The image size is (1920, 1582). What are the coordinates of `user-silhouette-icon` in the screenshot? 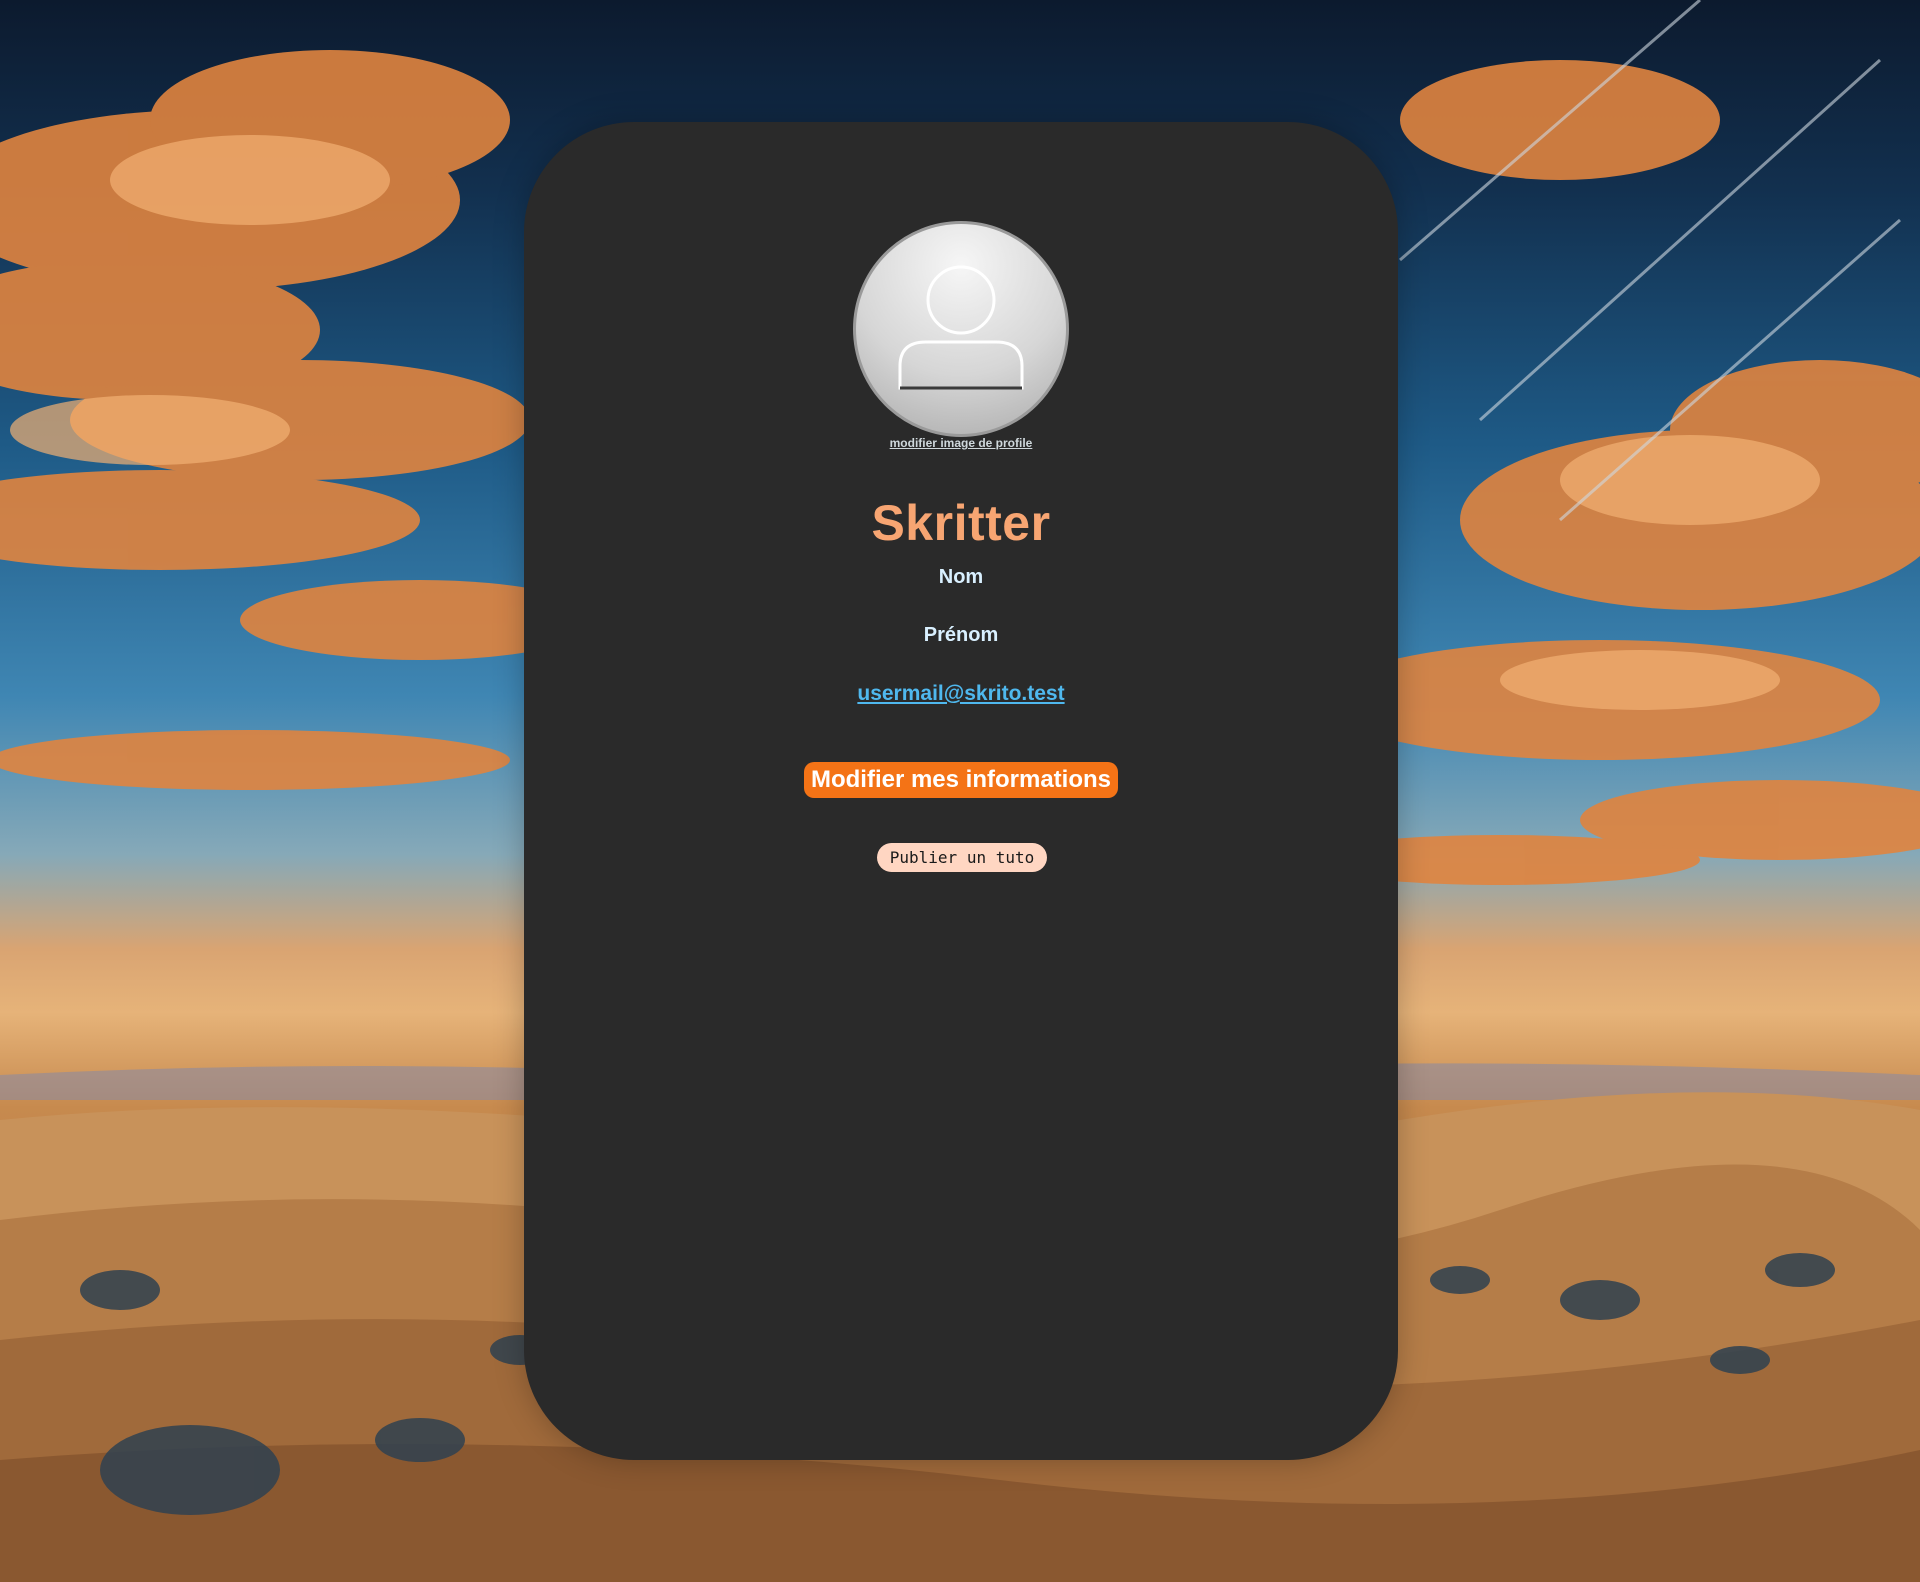 It's located at (961, 327).